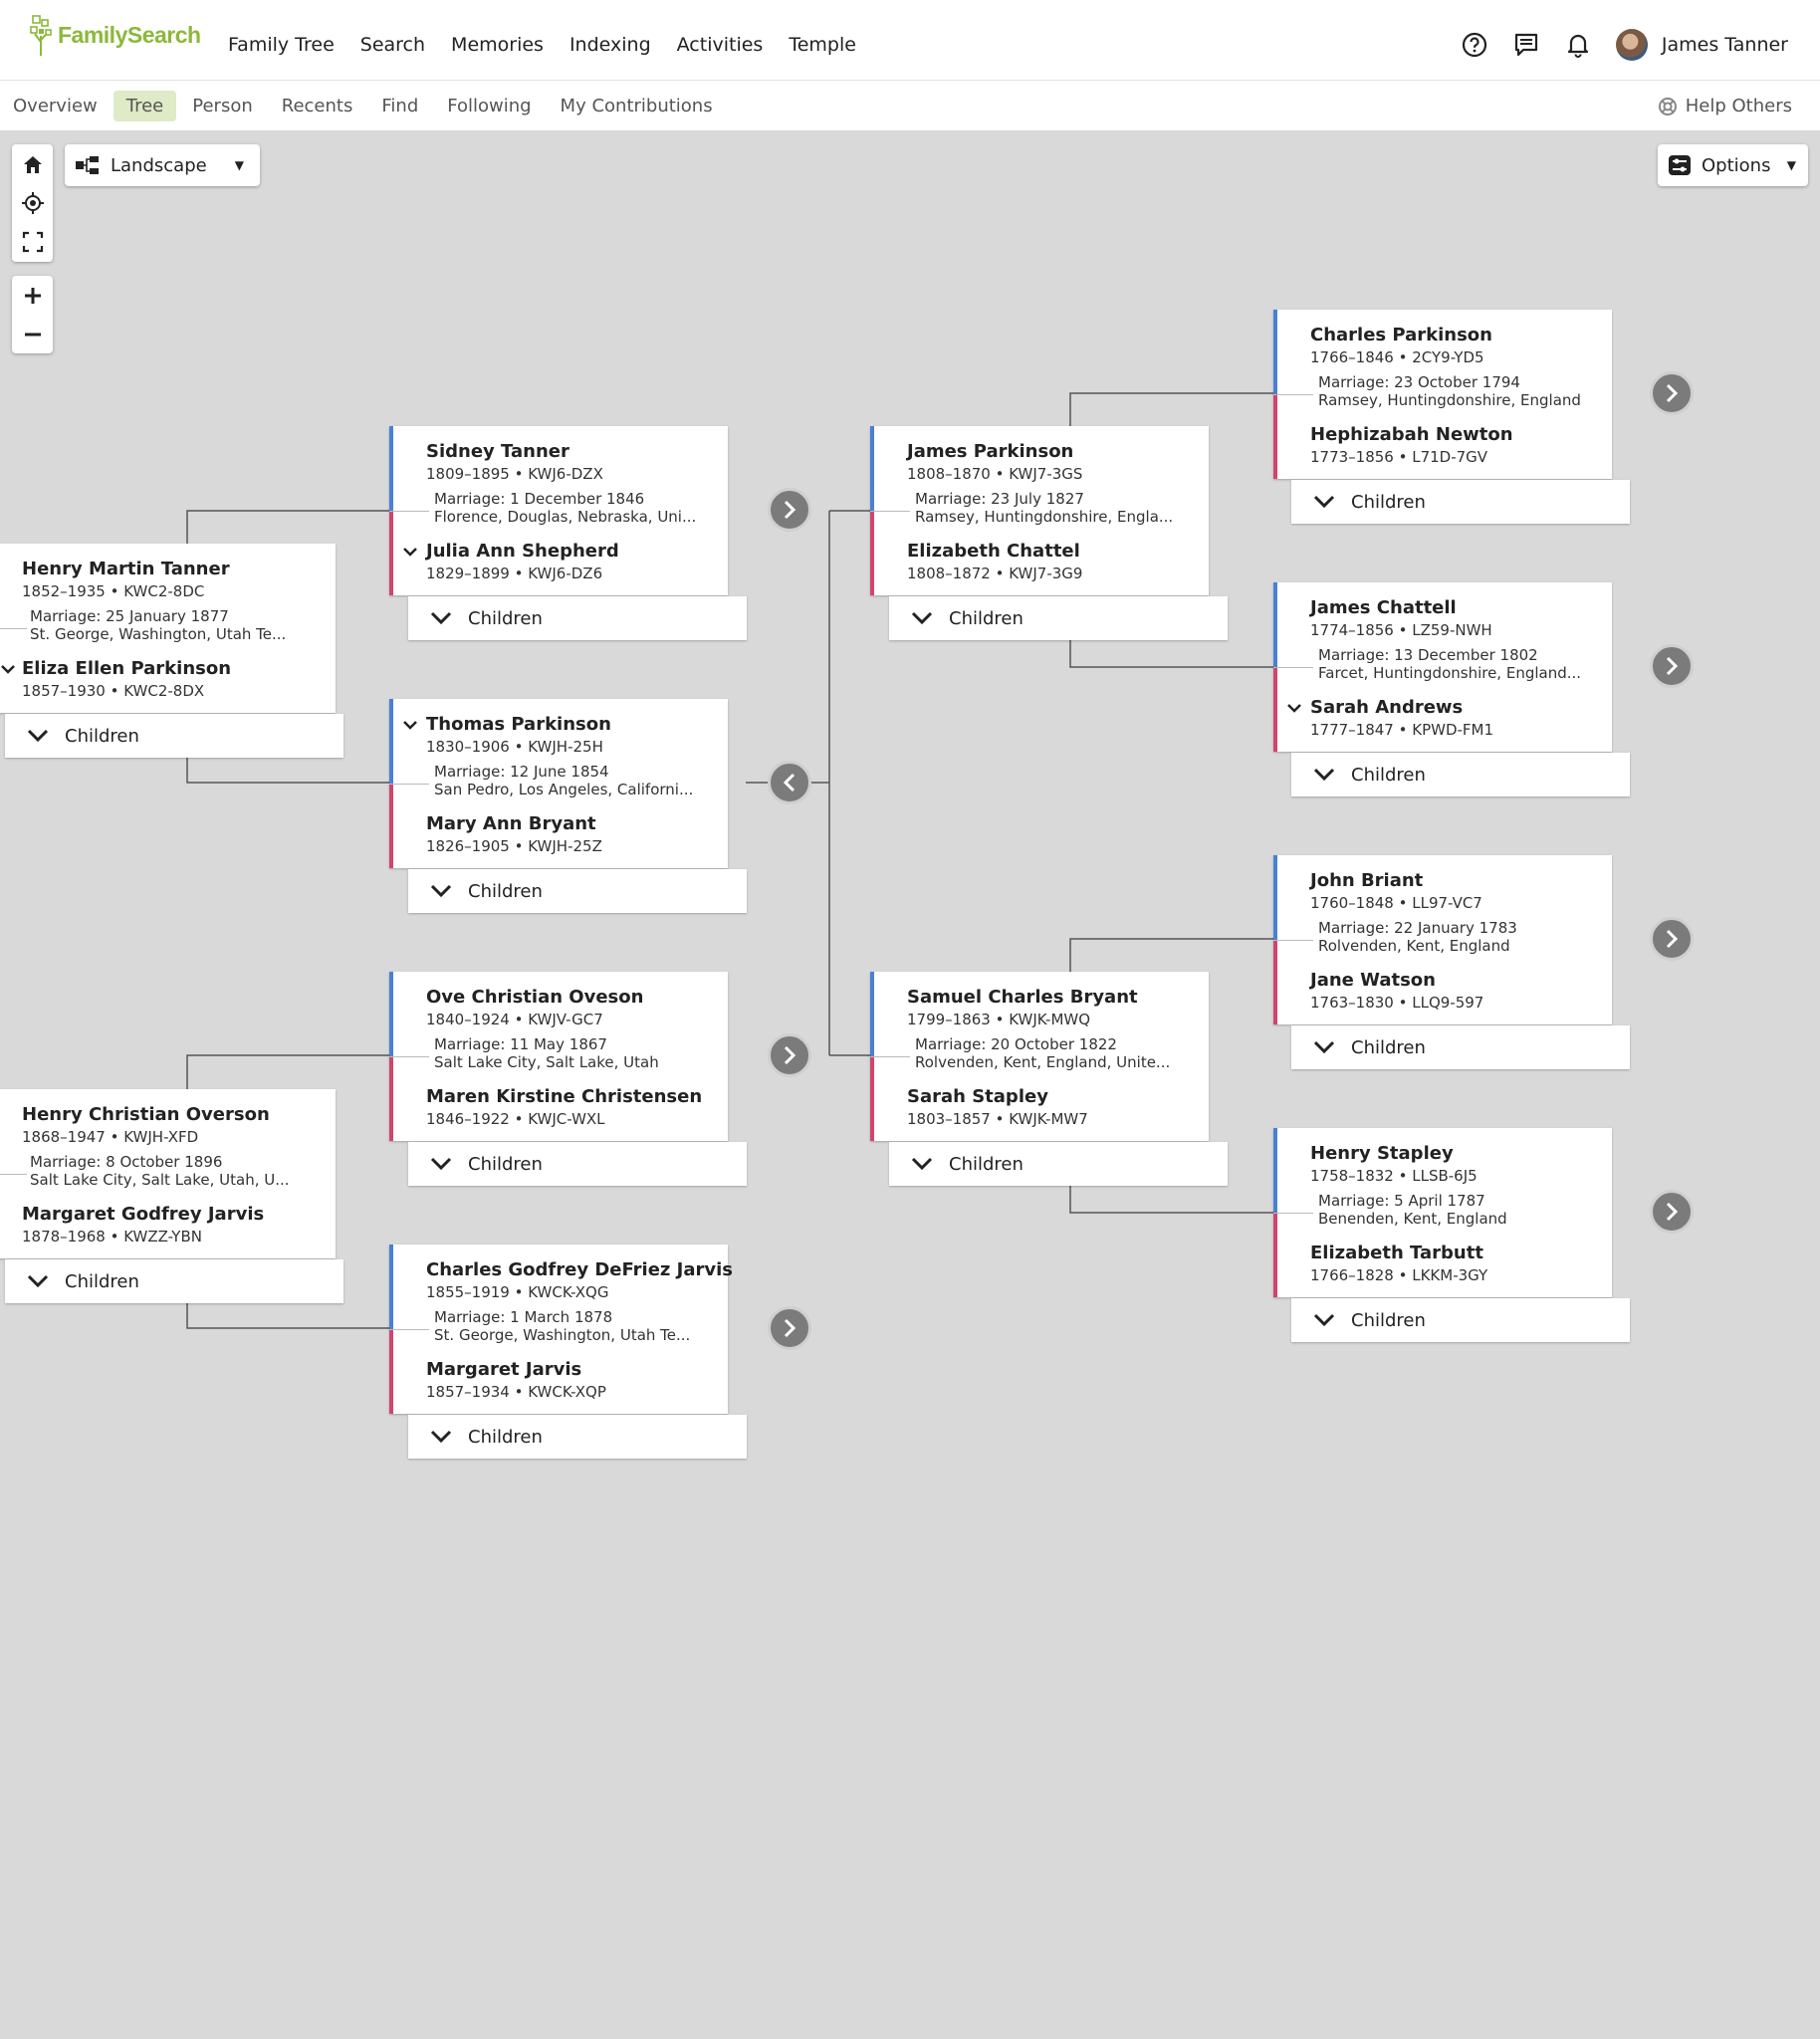 The width and height of the screenshot is (1820, 2039). Describe the element at coordinates (518, 724) in the screenshot. I see `husband-name: Thomas Parkinson` at that location.